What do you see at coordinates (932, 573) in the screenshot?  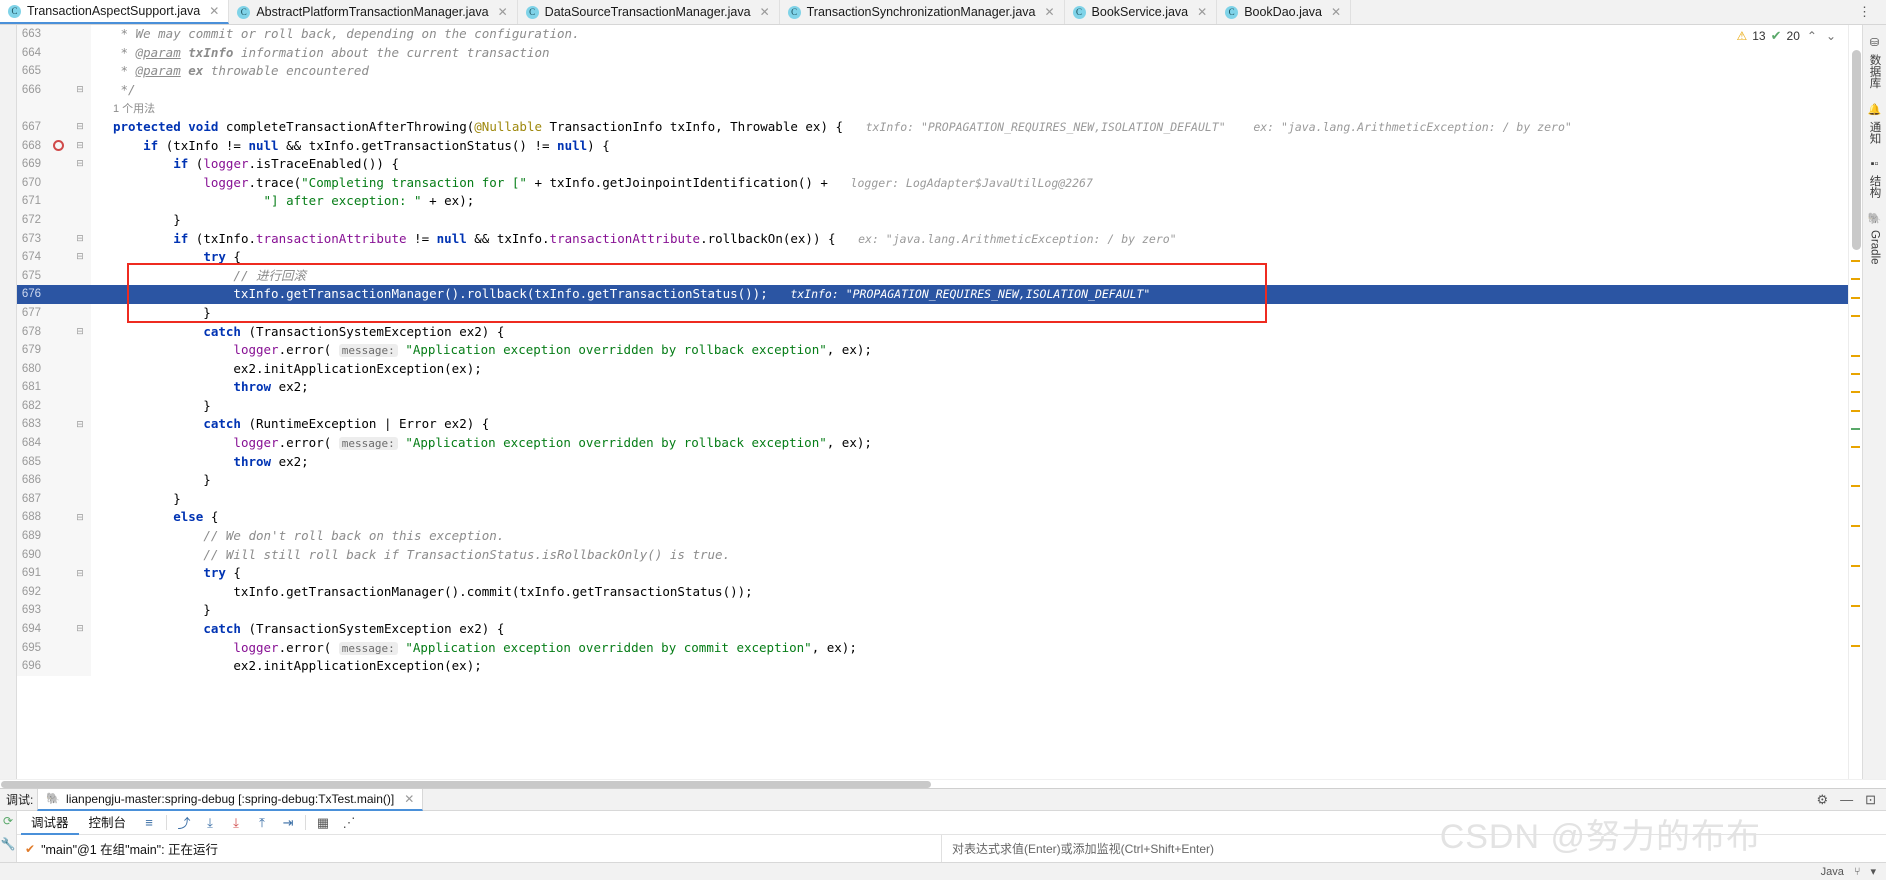 I see `code-line: 691 ⊟ try {` at bounding box center [932, 573].